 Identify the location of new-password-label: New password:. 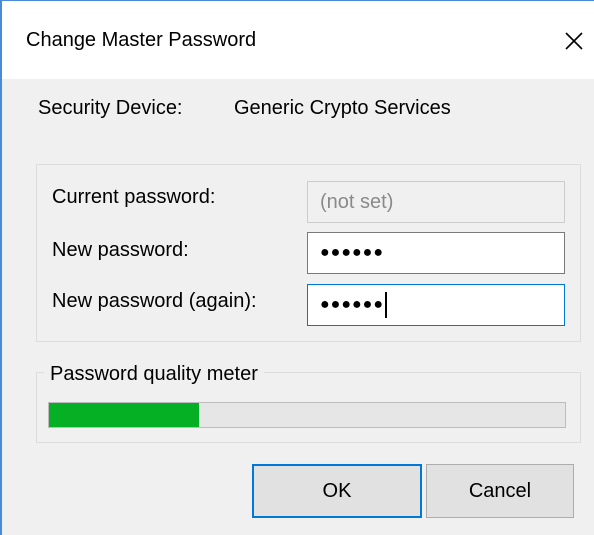
(120, 250).